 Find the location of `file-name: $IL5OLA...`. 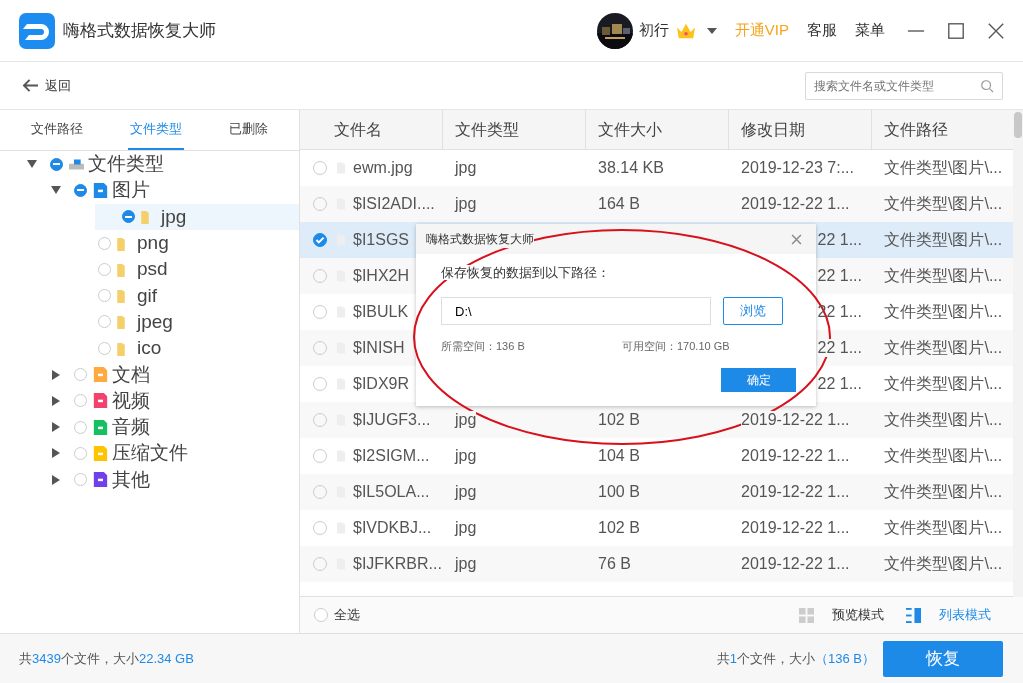

file-name: $IL5OLA... is located at coordinates (391, 492).